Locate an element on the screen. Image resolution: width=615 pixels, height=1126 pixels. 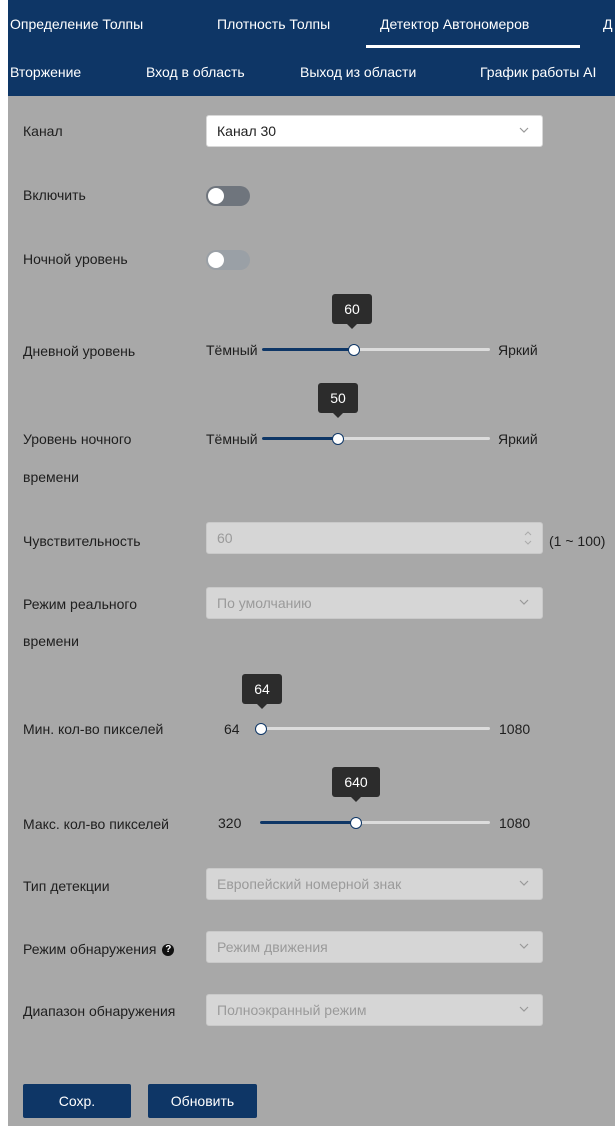
left-edge is located at coordinates (4, 563).